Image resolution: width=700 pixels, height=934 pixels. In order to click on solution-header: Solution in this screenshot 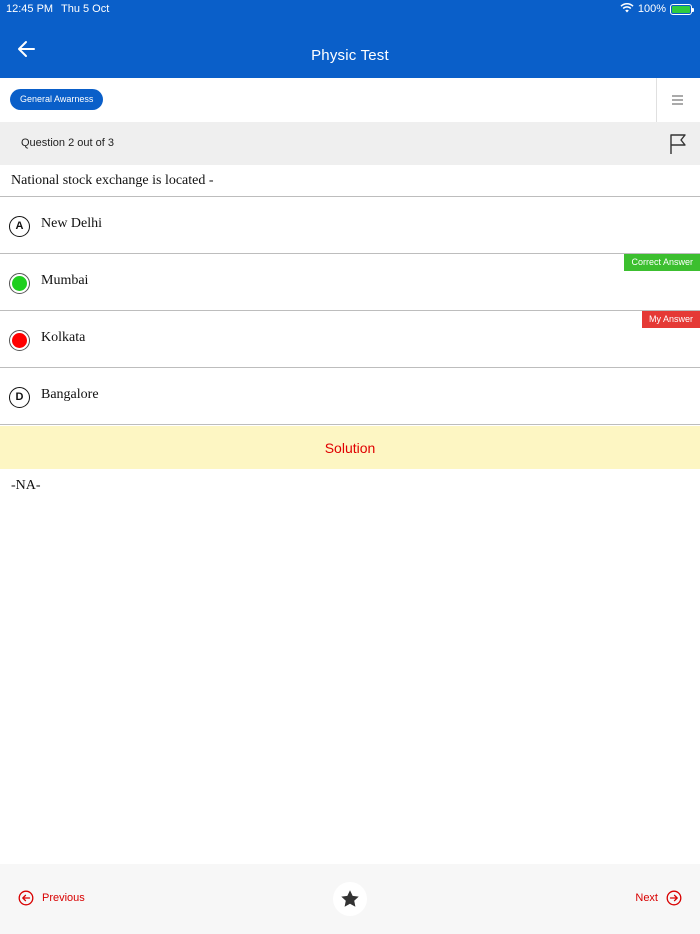, I will do `click(350, 447)`.